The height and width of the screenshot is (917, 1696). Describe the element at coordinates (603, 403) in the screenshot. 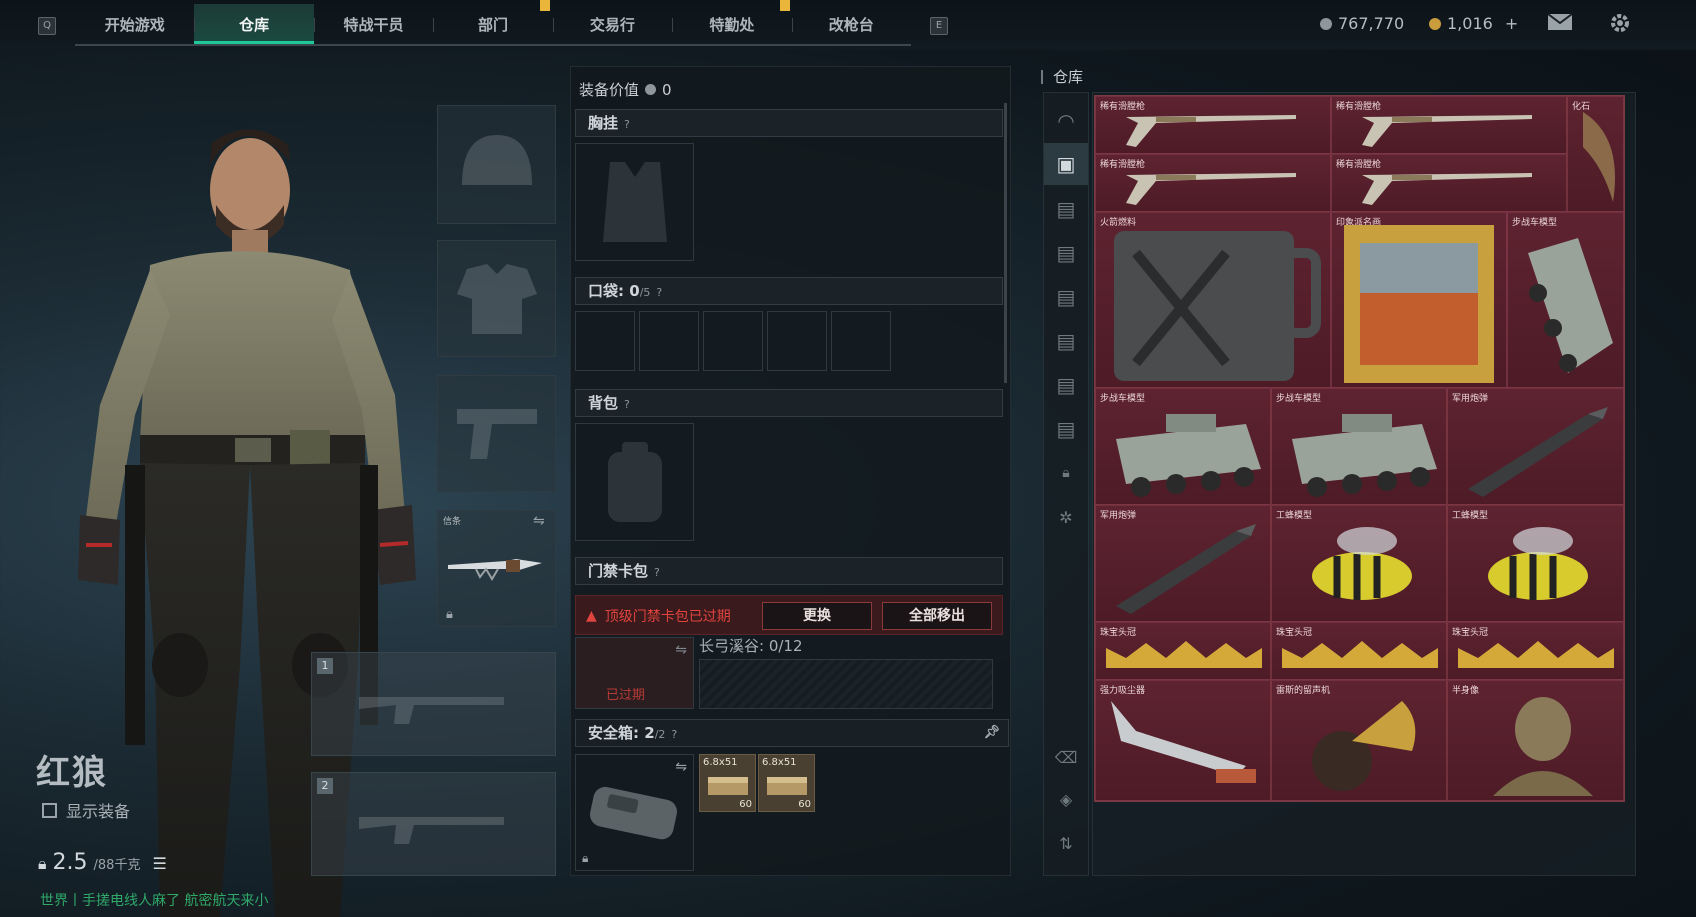

I see `backpack-label: 背包` at that location.